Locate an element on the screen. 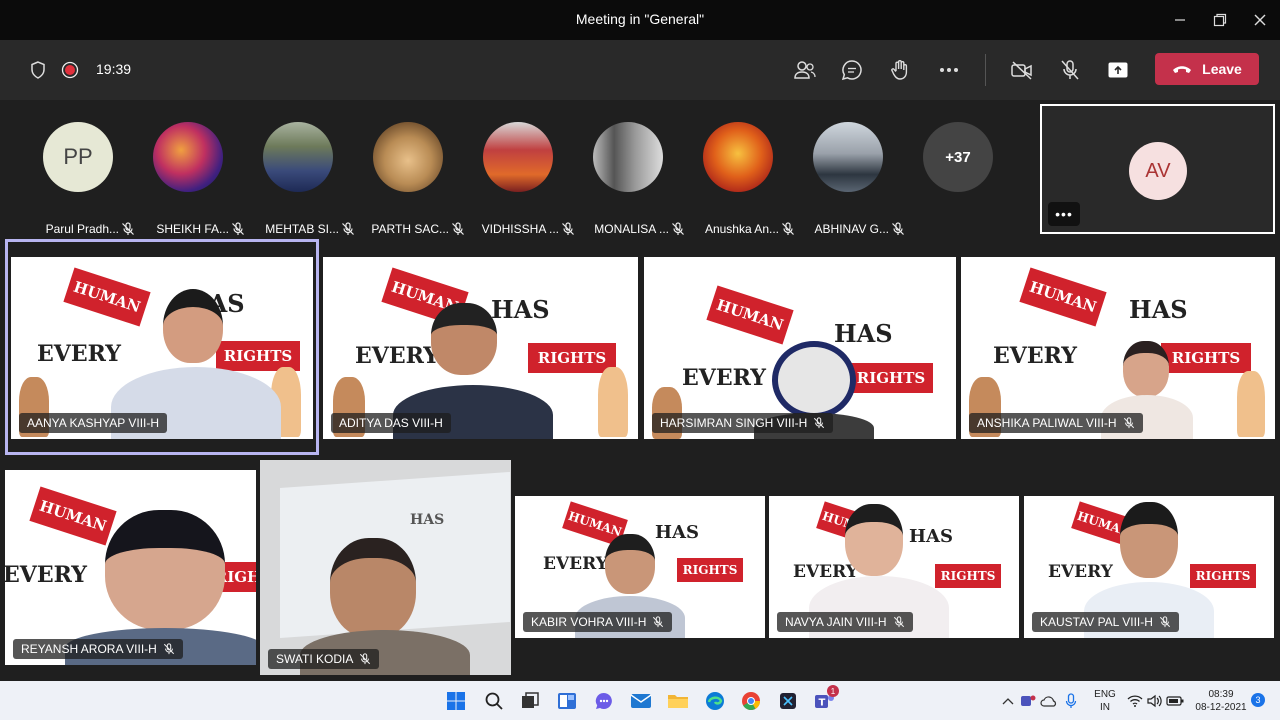  wifi-icon is located at coordinates (1135, 701).